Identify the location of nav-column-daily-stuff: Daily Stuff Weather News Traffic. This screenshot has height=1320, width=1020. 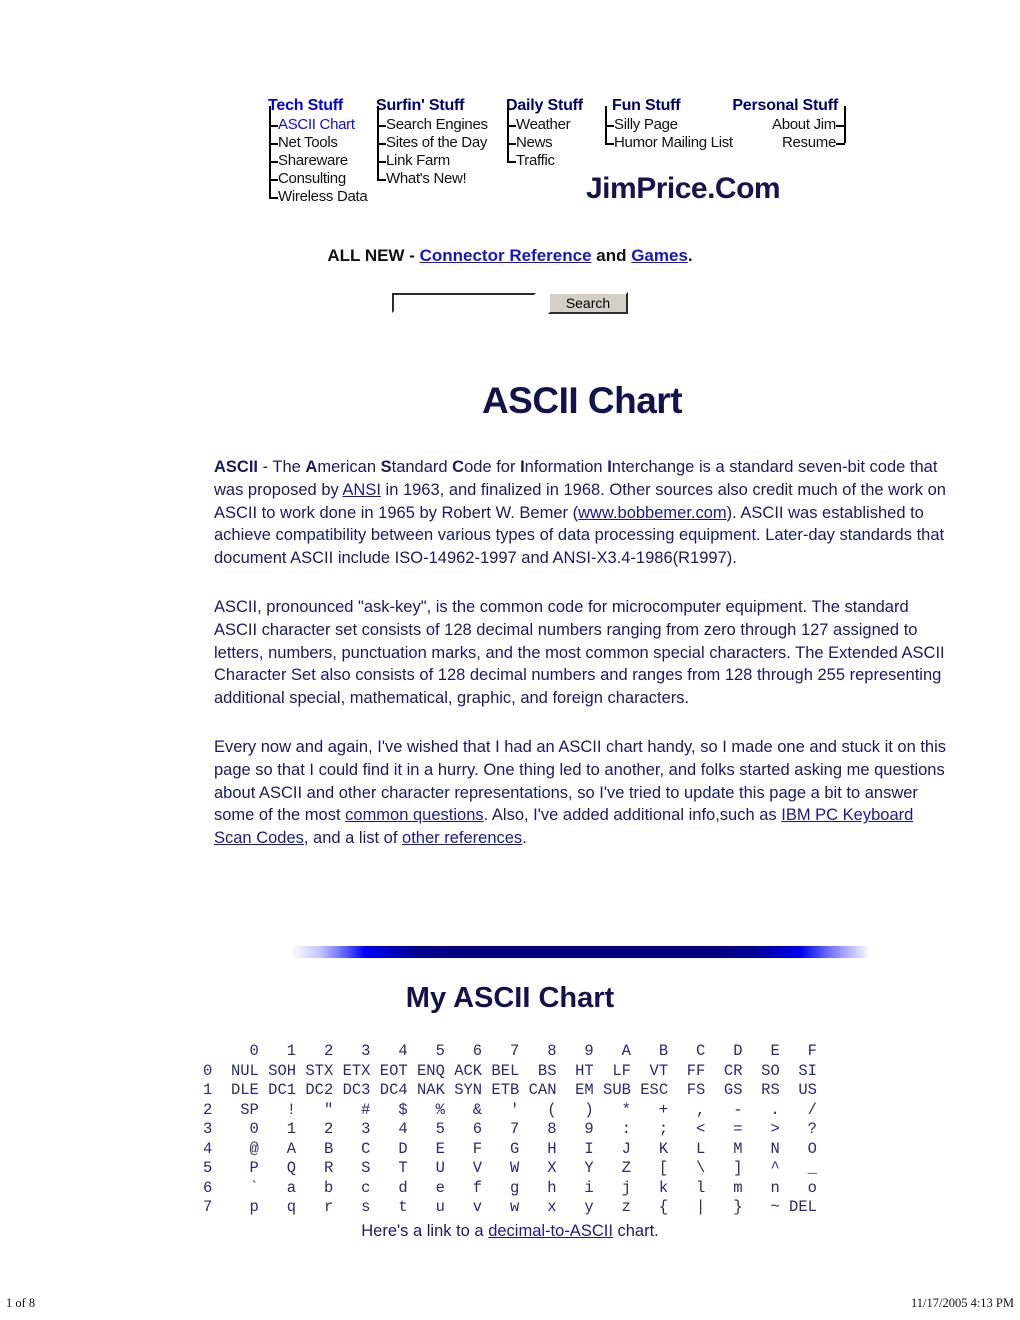
(550, 133).